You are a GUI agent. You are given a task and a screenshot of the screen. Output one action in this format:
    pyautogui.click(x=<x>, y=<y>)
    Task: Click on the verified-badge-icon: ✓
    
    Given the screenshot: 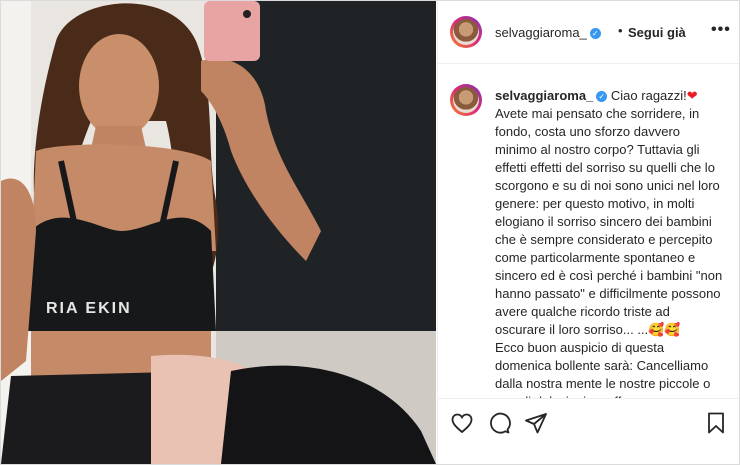 What is the action you would take?
    pyautogui.click(x=595, y=34)
    